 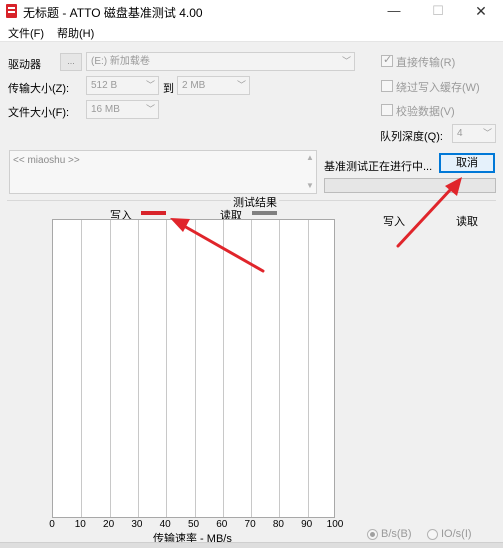 What do you see at coordinates (223, 248) in the screenshot?
I see `annotation-arrow-legend` at bounding box center [223, 248].